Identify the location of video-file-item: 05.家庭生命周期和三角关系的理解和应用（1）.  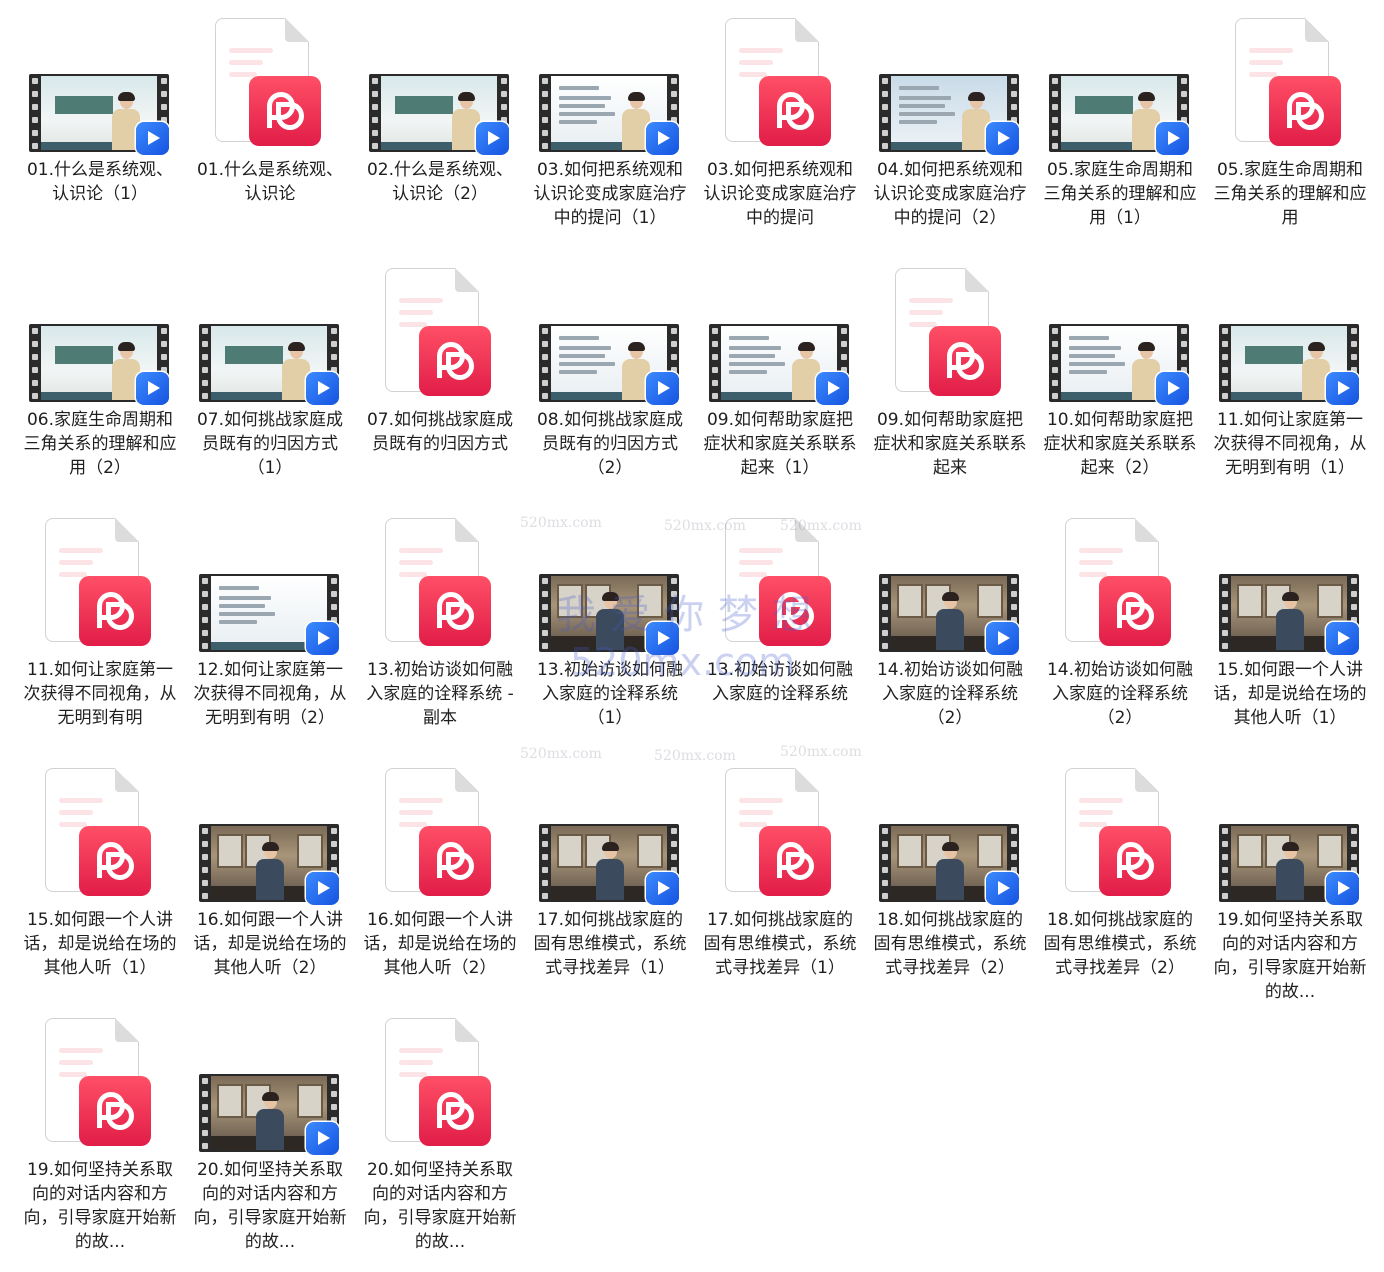
(1120, 139).